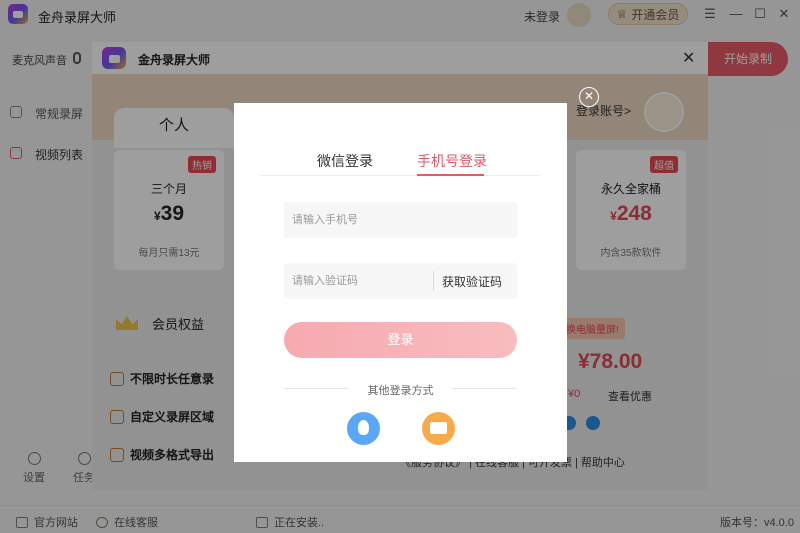 This screenshot has height=533, width=800. What do you see at coordinates (589, 97) in the screenshot?
I see `login-close-icon: ✕` at bounding box center [589, 97].